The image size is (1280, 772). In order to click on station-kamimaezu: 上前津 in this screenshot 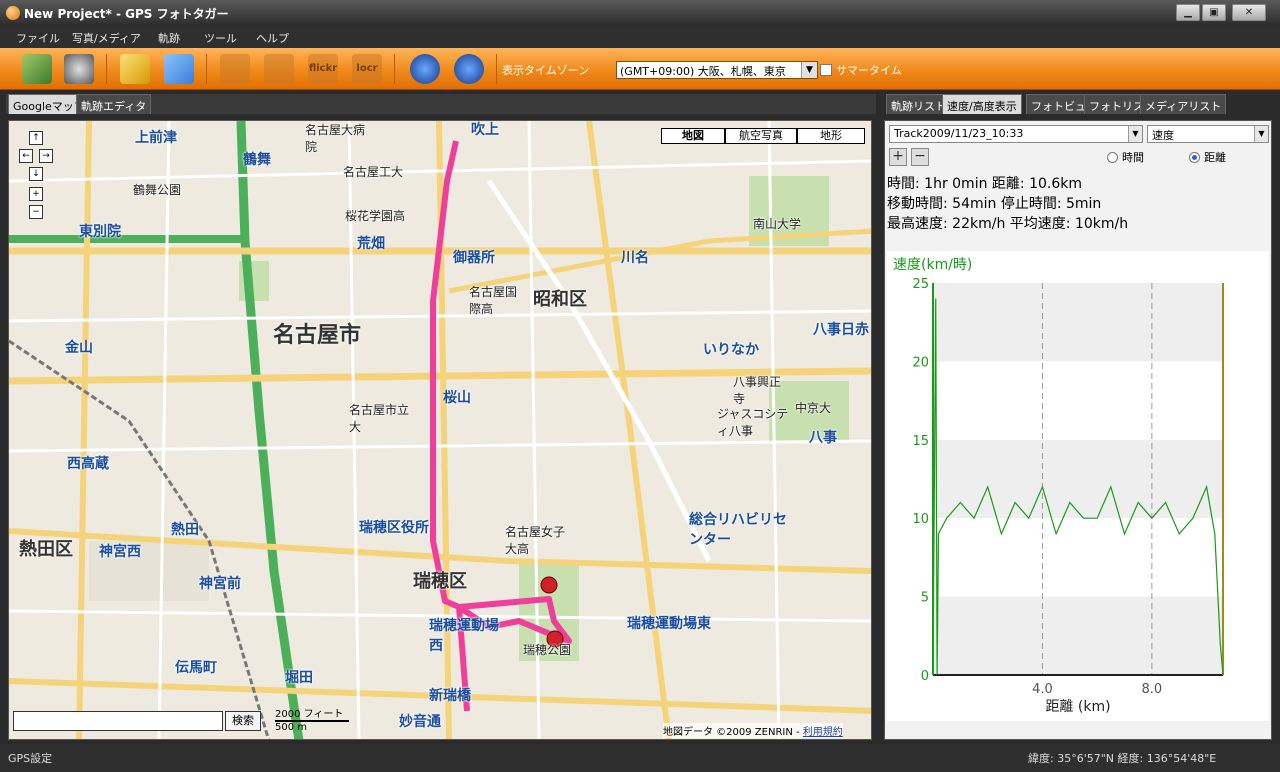, I will do `click(156, 138)`.